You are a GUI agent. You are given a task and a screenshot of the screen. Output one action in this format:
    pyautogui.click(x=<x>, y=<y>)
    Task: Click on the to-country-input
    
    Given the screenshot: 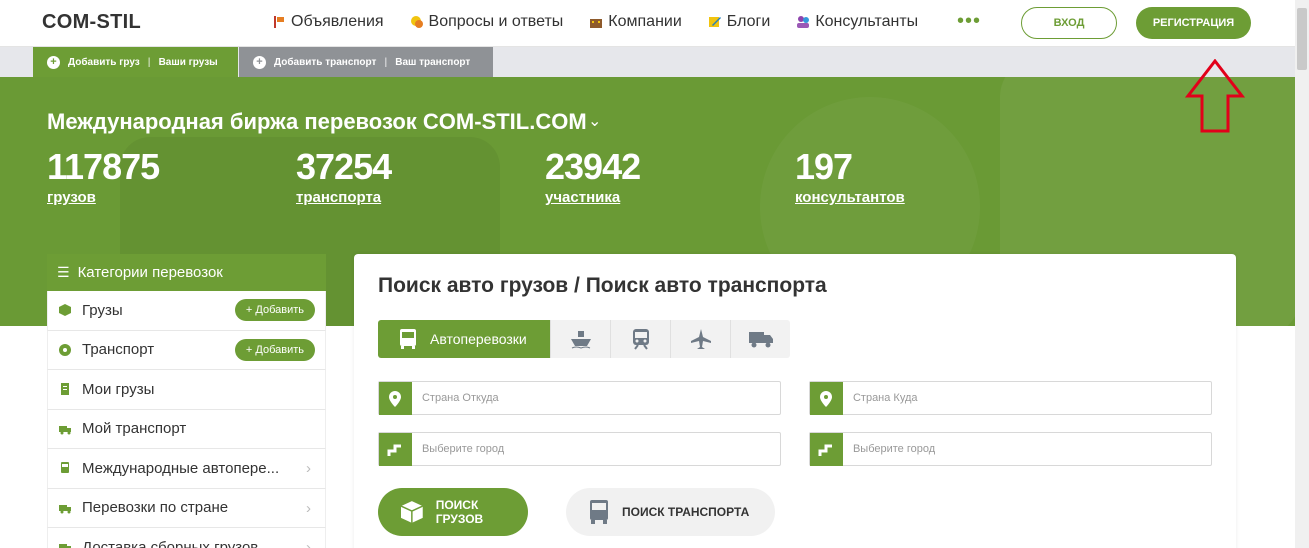 What is the action you would take?
    pyautogui.click(x=1026, y=398)
    